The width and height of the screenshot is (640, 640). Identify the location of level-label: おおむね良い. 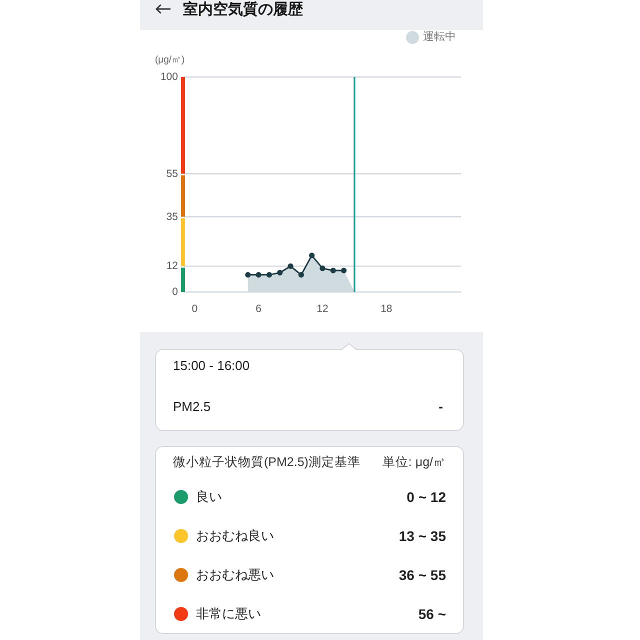
(235, 535).